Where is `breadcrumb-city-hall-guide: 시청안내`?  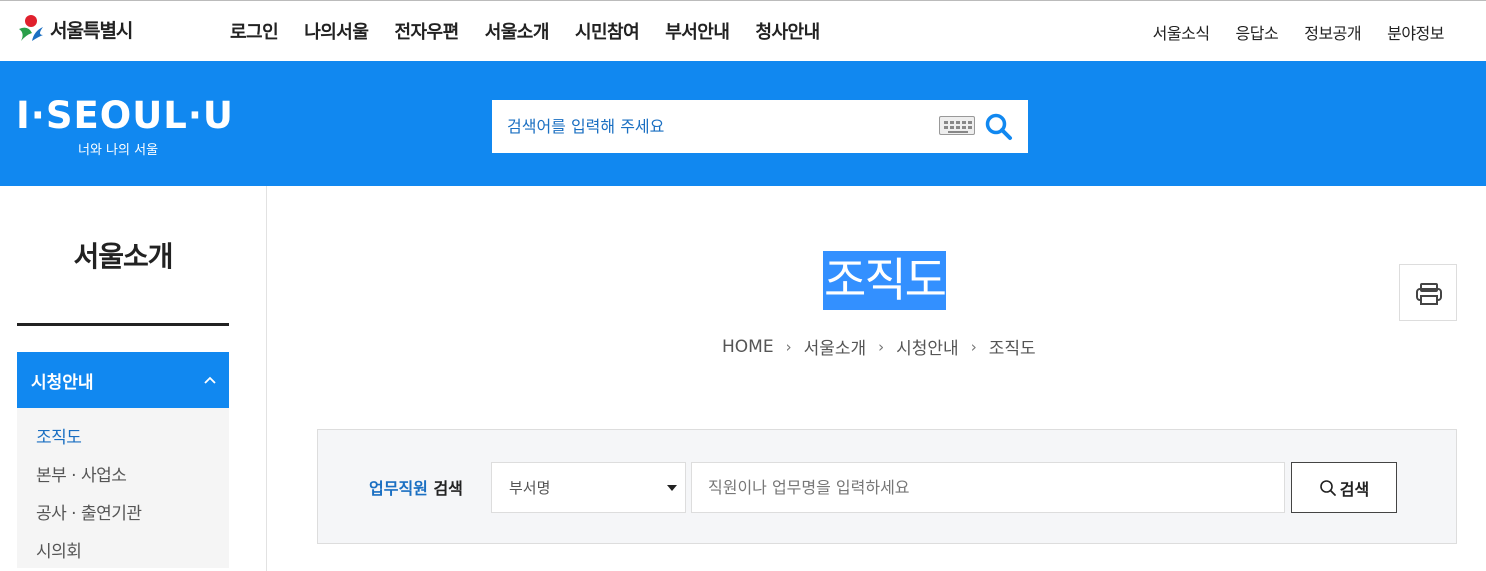 breadcrumb-city-hall-guide: 시청안내 is located at coordinates (927, 346).